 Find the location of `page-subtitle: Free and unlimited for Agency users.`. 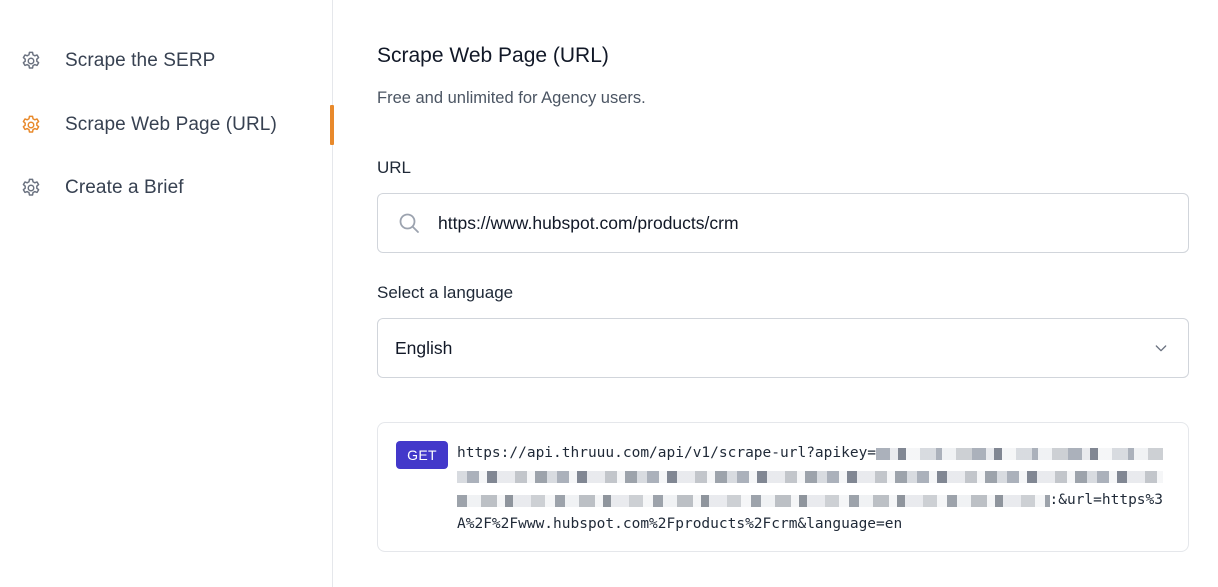

page-subtitle: Free and unlimited for Agency users. is located at coordinates (511, 98).